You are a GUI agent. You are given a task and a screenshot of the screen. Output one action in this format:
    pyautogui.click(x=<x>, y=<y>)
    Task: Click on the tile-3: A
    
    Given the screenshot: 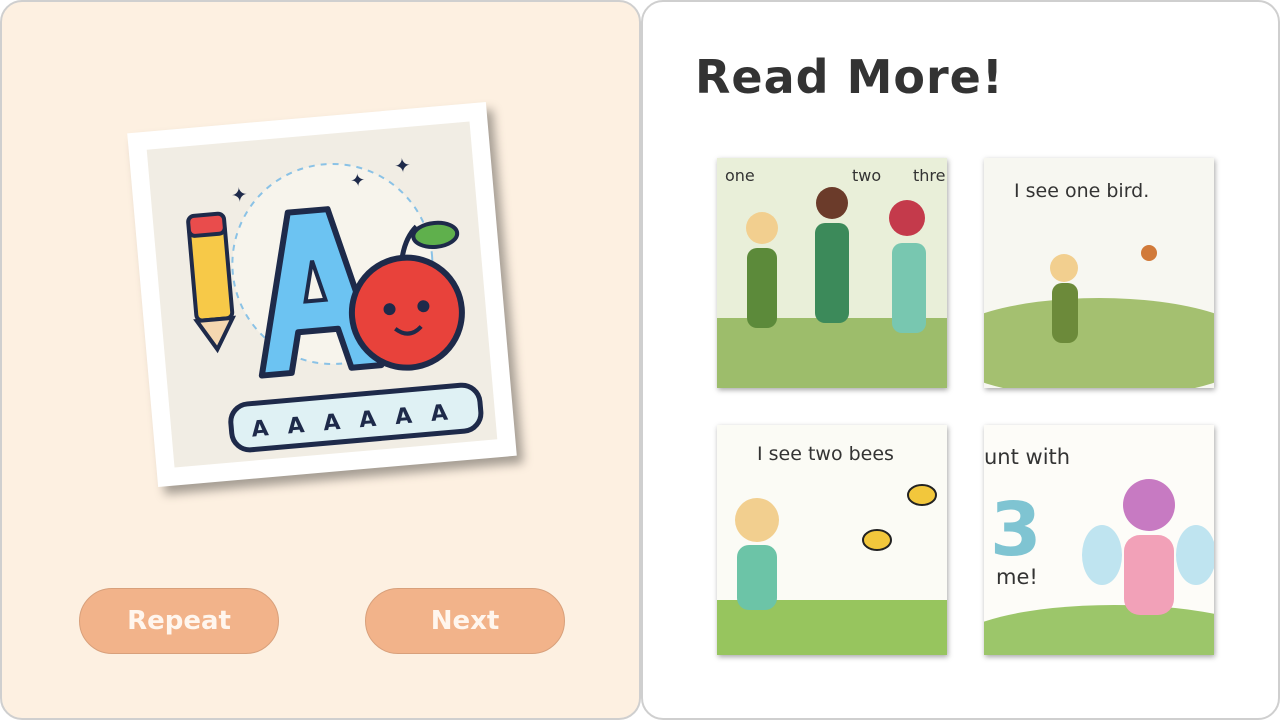 What is the action you would take?
    pyautogui.click(x=331, y=423)
    